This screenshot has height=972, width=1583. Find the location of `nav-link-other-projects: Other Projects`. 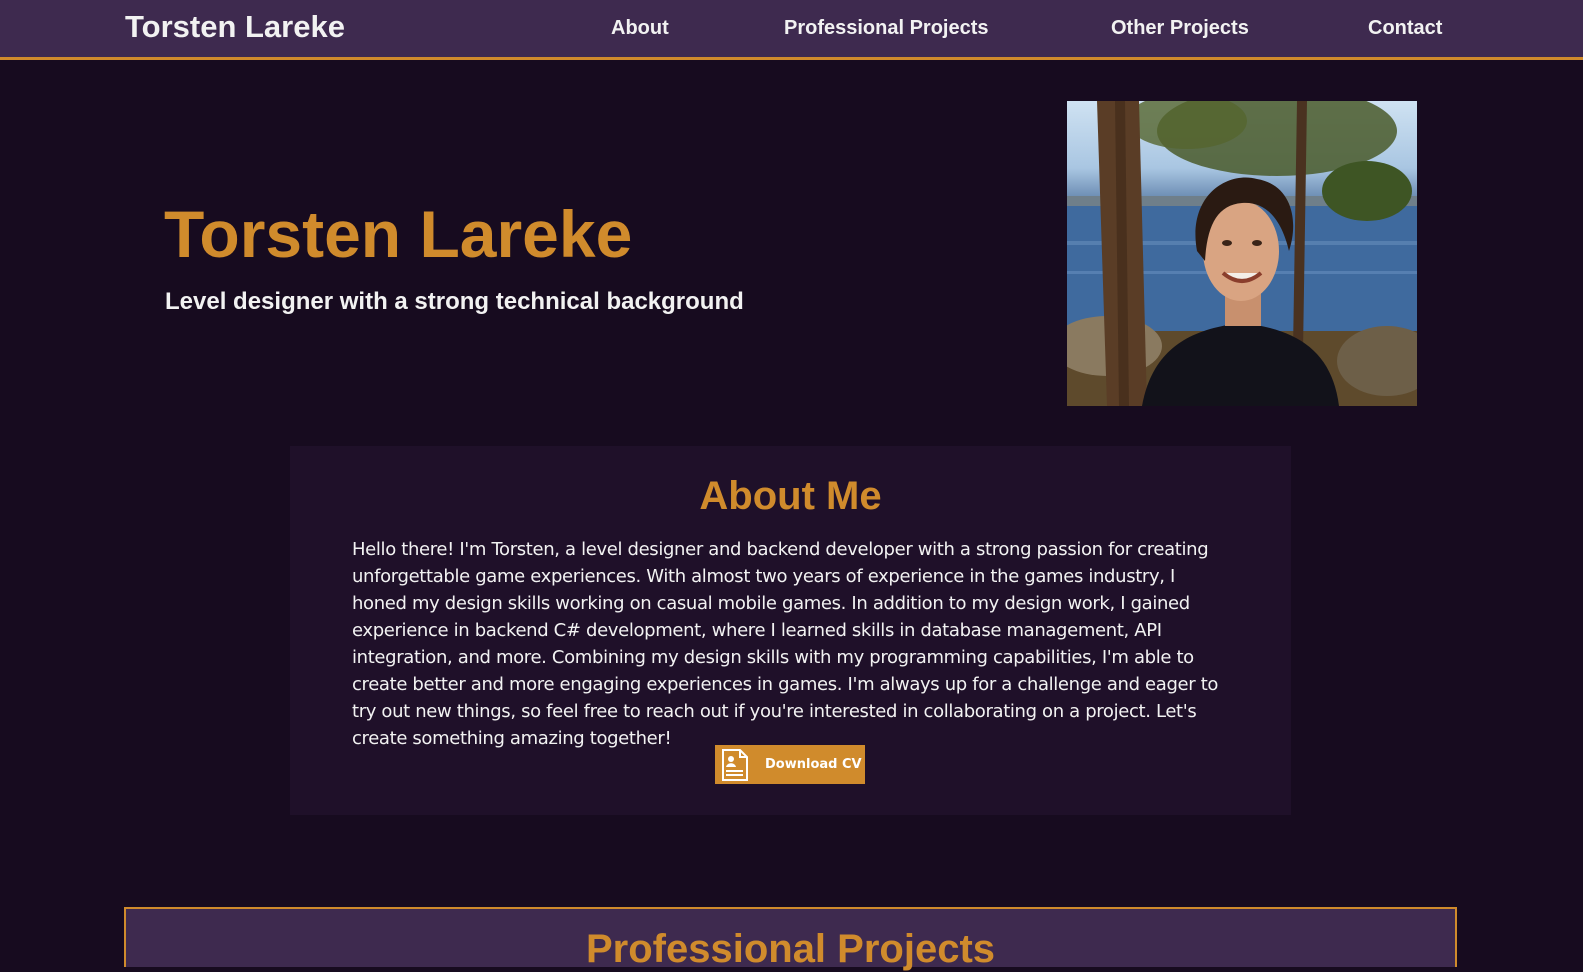

nav-link-other-projects: Other Projects is located at coordinates (1180, 28).